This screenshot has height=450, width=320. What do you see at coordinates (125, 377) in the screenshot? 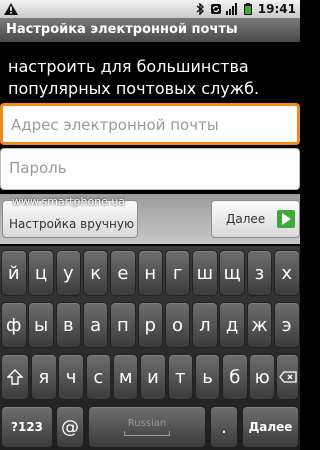
I see `key-м: м` at bounding box center [125, 377].